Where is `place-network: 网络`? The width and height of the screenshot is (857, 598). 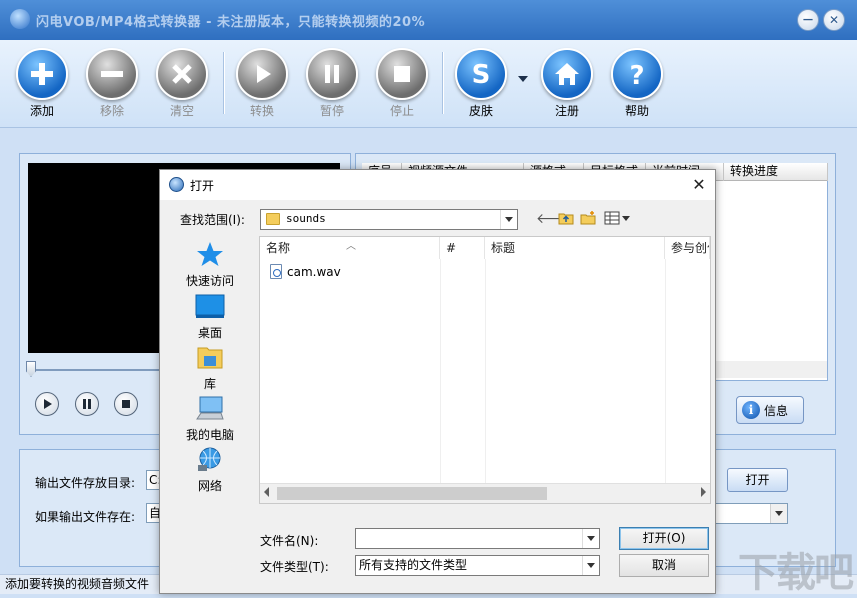 place-network: 网络 is located at coordinates (210, 470).